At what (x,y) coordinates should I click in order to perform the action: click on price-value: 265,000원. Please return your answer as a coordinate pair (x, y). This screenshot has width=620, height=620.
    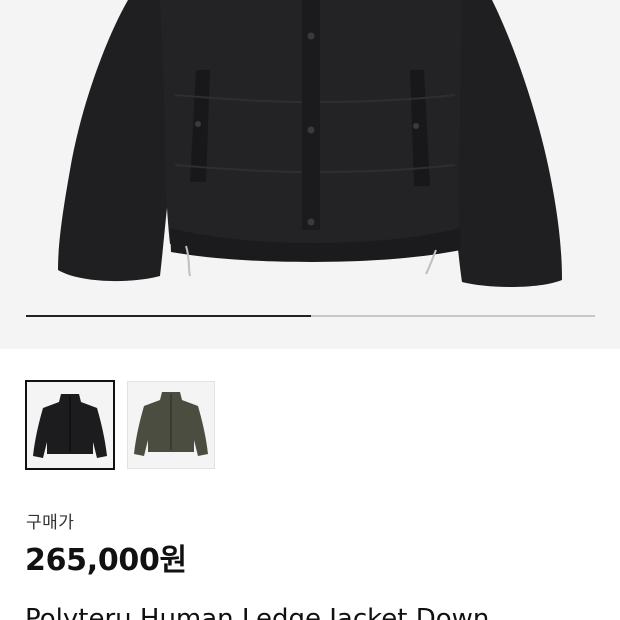
    Looking at the image, I should click on (106, 560).